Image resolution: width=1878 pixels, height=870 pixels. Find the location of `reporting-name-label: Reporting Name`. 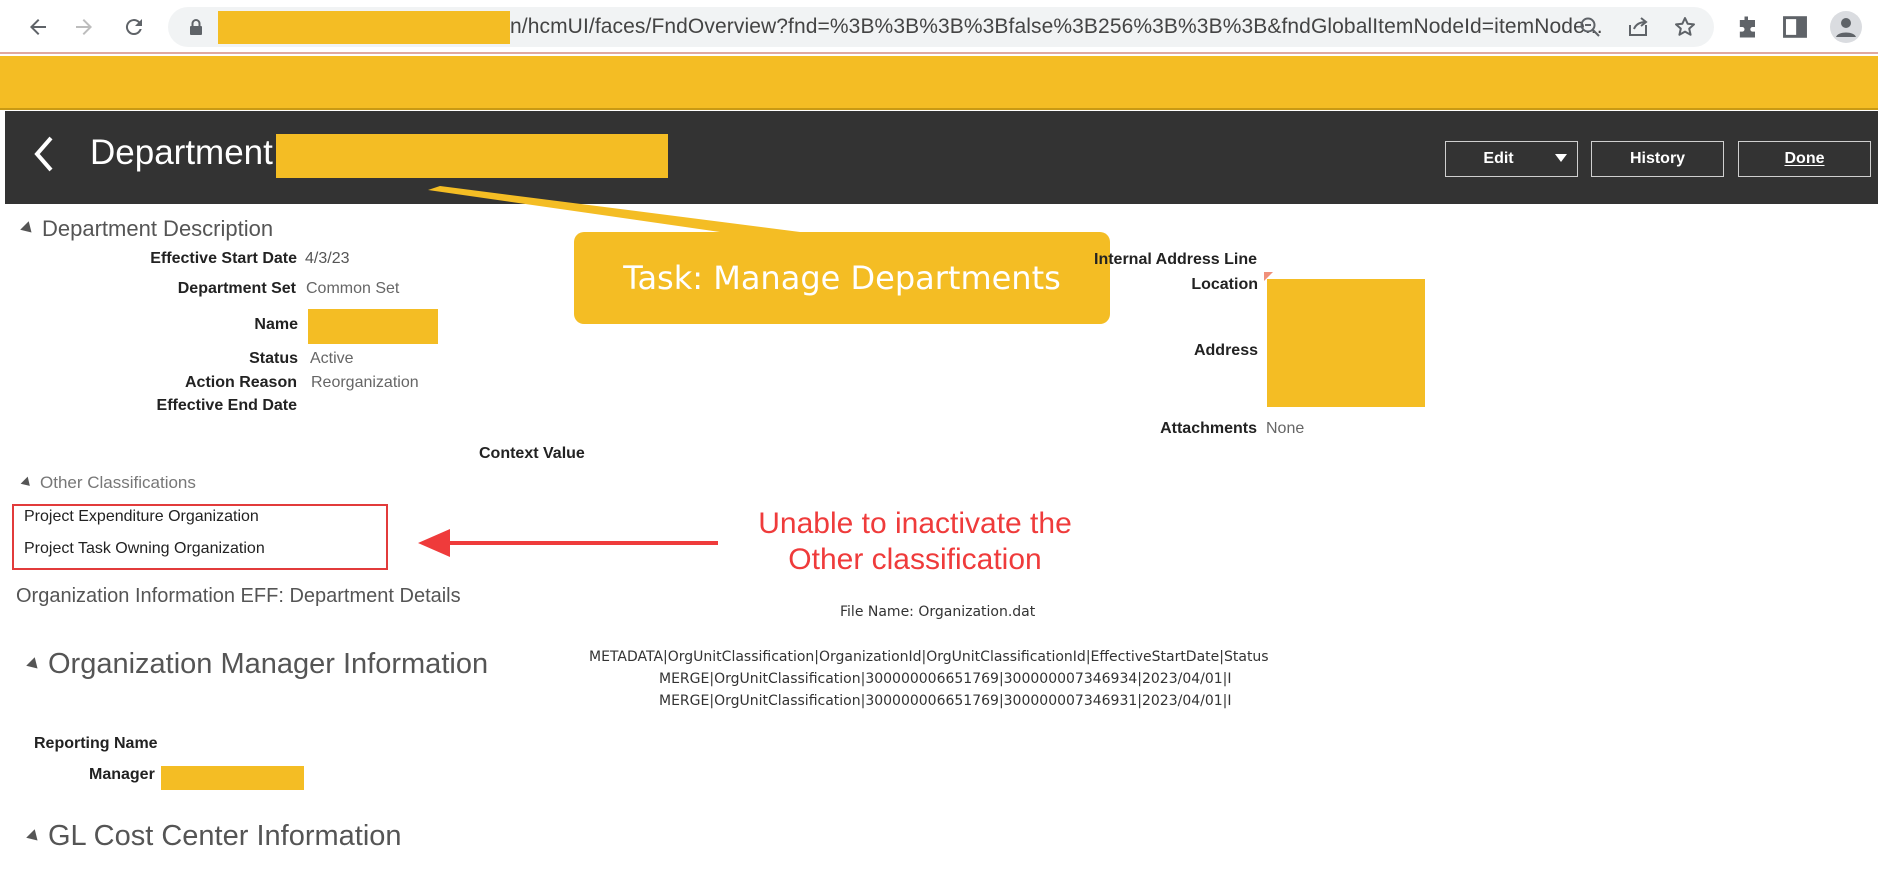

reporting-name-label: Reporting Name is located at coordinates (96, 743).